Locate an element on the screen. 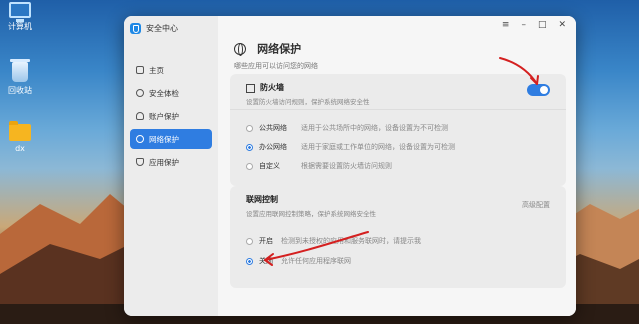 Image resolution: width=639 pixels, height=324 pixels. option-name: 公共网络 is located at coordinates (273, 128).